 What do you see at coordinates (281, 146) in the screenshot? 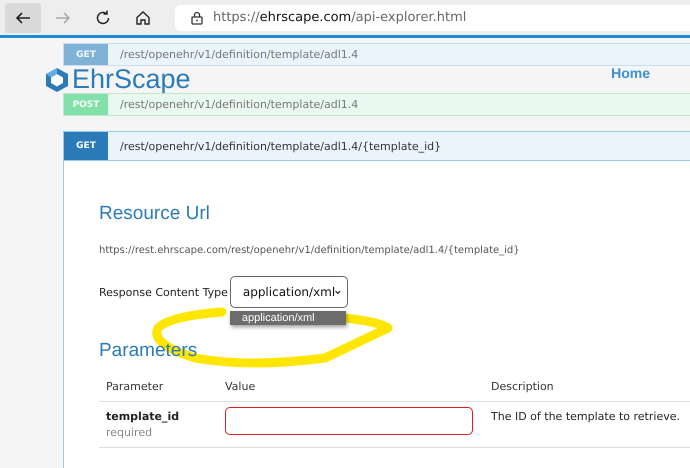
I see `endpoint-path: /rest/openehr/v1/definition/template/adl1.4/{template_id}` at bounding box center [281, 146].